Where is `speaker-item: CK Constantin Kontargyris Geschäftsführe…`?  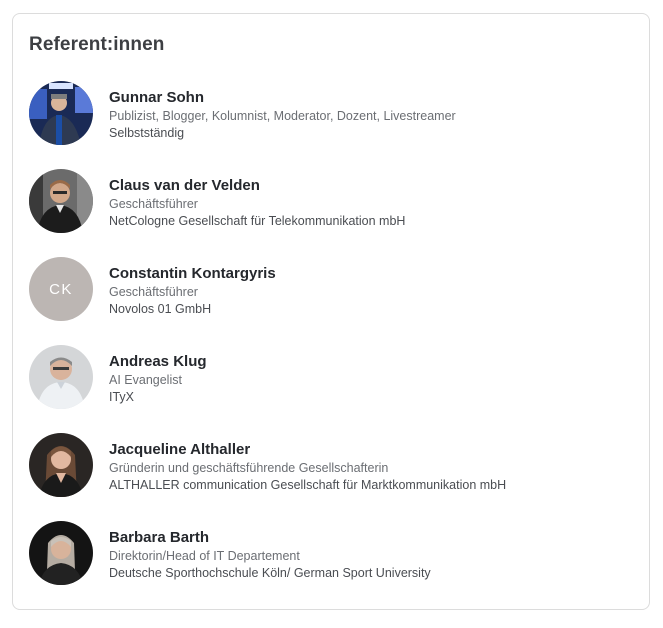
speaker-item: CK Constantin Kontargyris Geschäftsführe… is located at coordinates (329, 301).